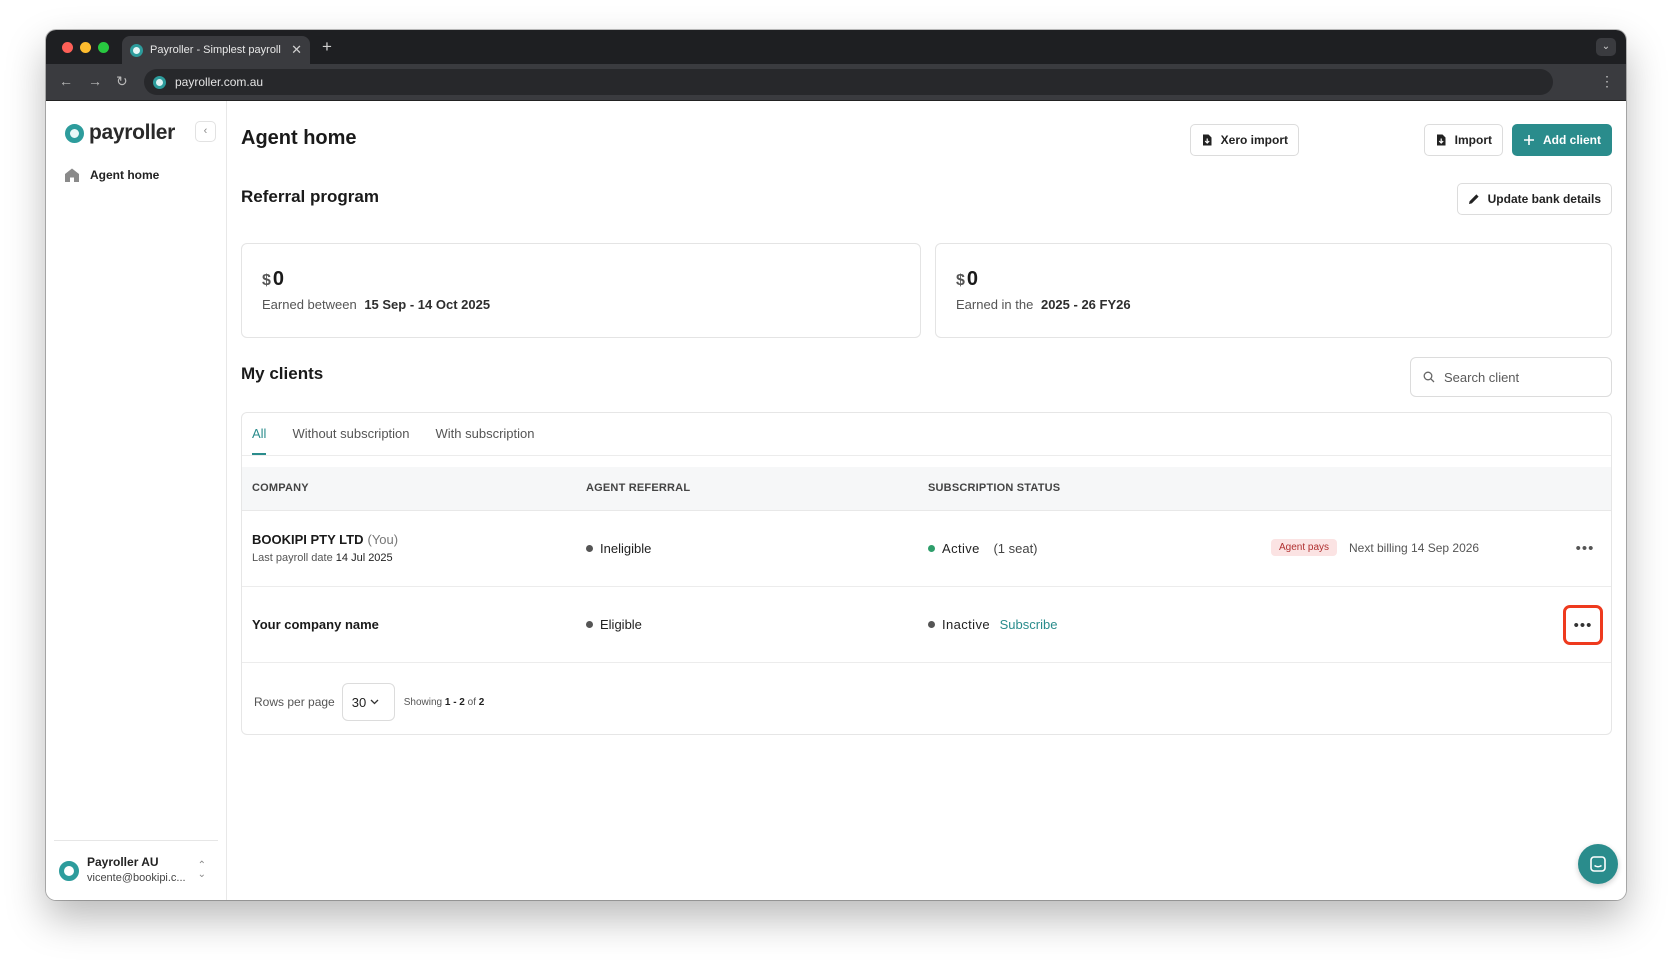 This screenshot has height=960, width=1672. I want to click on pagination: Rows per page 30 Showing 1 - 2 of 2, so click(369, 702).